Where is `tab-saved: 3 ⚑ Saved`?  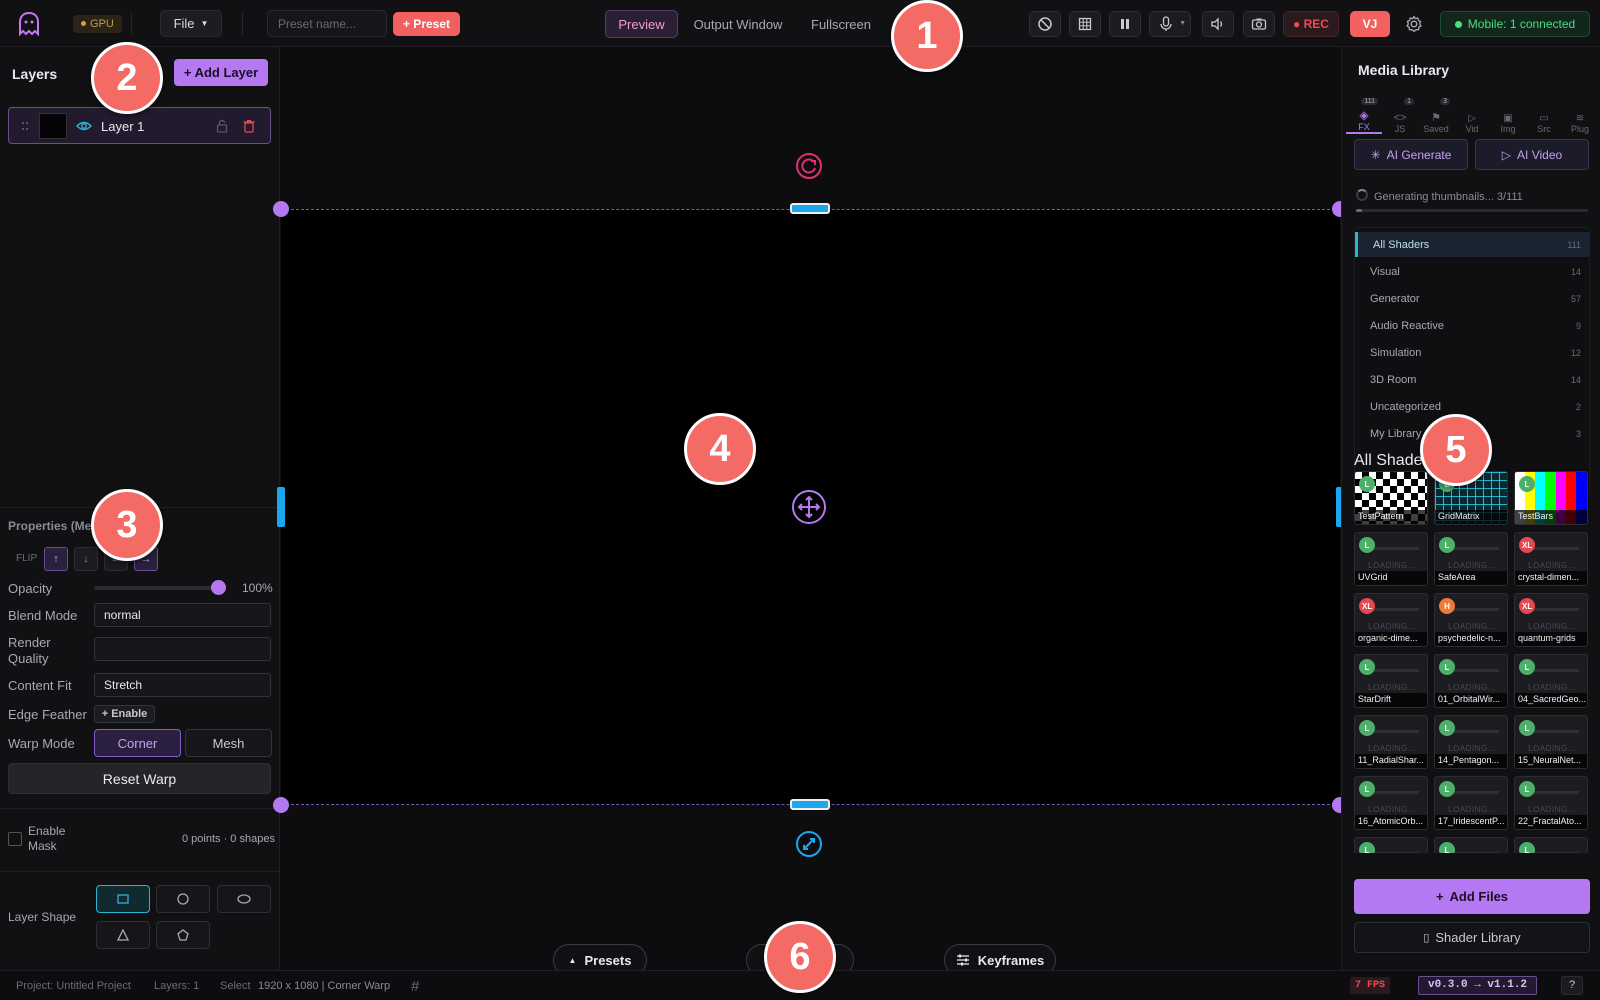
tab-saved: 3 ⚑ Saved is located at coordinates (1436, 116).